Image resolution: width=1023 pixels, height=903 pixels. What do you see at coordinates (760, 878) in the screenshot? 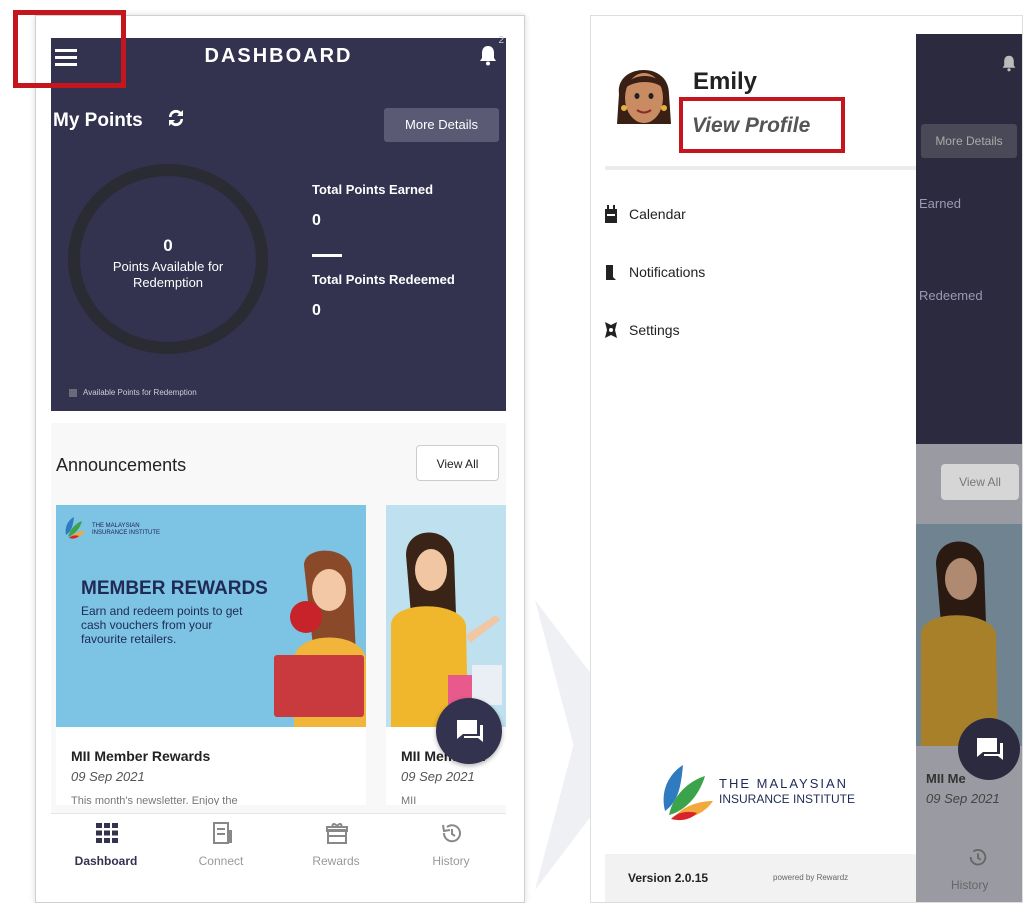
I see `drawer-footer: Version 2.0.15 powered by Rewardz` at bounding box center [760, 878].